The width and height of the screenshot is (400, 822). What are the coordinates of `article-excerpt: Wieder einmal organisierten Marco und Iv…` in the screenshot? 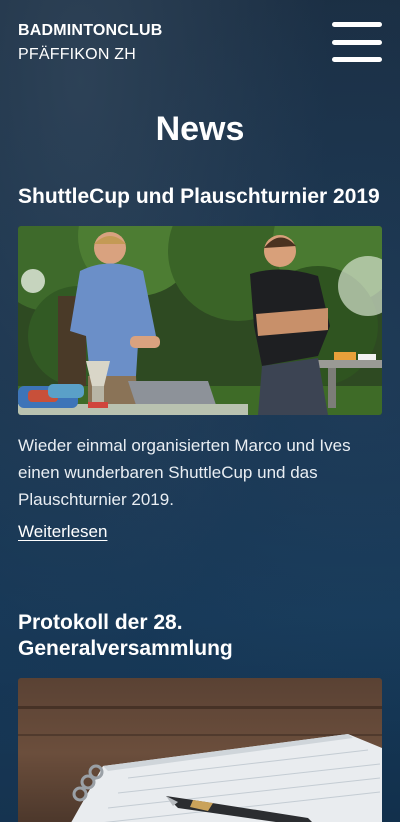 It's located at (184, 472).